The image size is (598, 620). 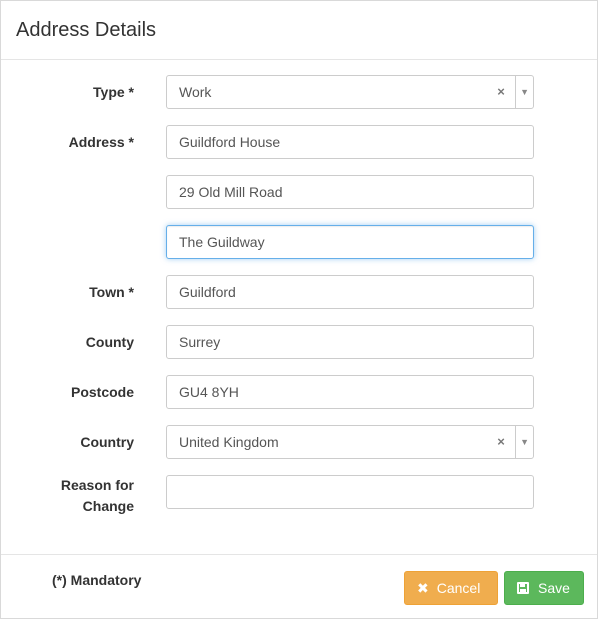 I want to click on type-label: Type *, so click(x=113, y=92).